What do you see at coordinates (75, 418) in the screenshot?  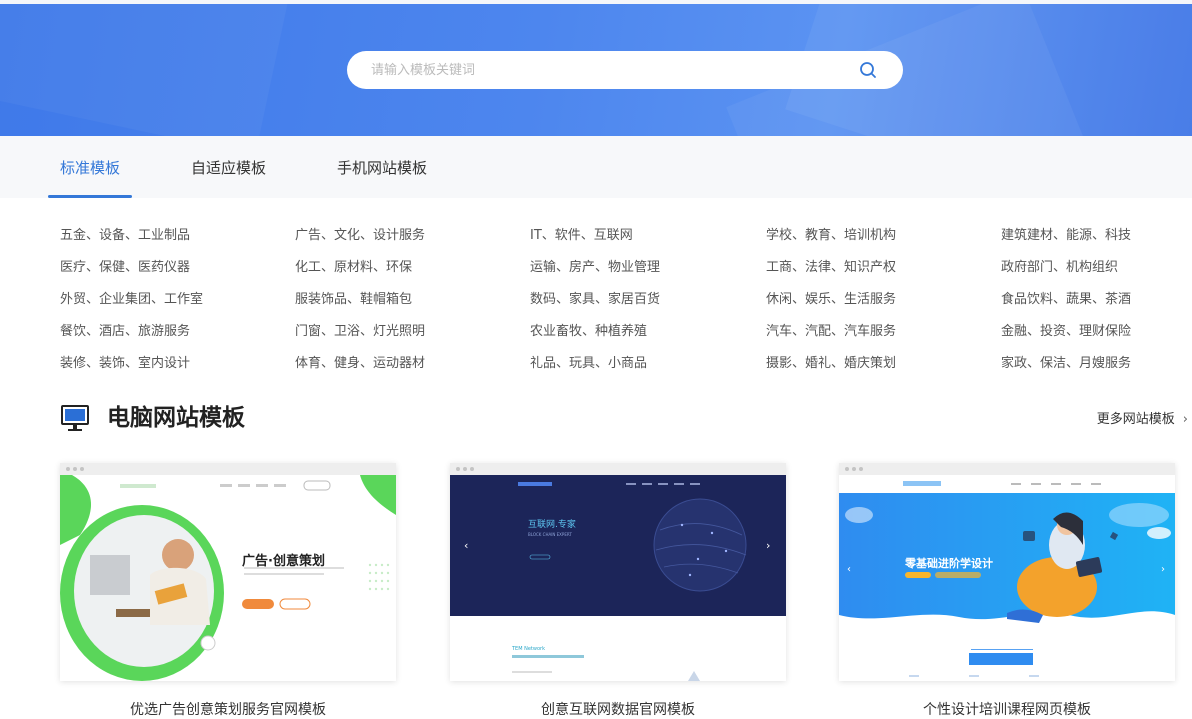 I see `monitor-icon` at bounding box center [75, 418].